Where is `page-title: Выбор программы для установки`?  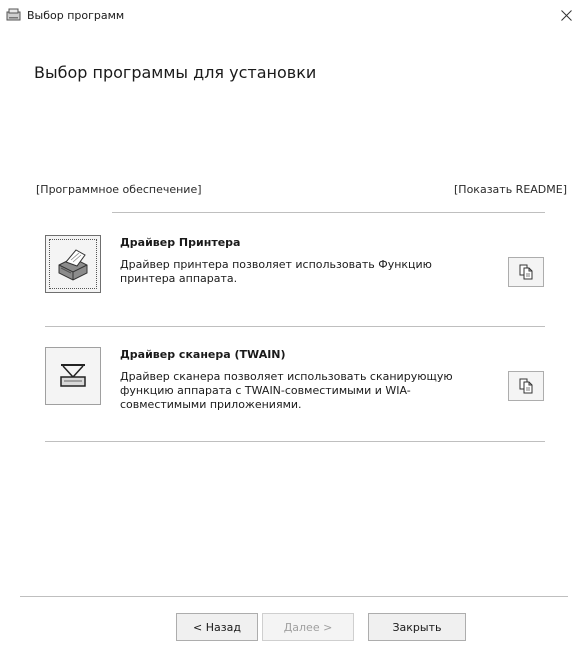 page-title: Выбор программы для установки is located at coordinates (175, 72).